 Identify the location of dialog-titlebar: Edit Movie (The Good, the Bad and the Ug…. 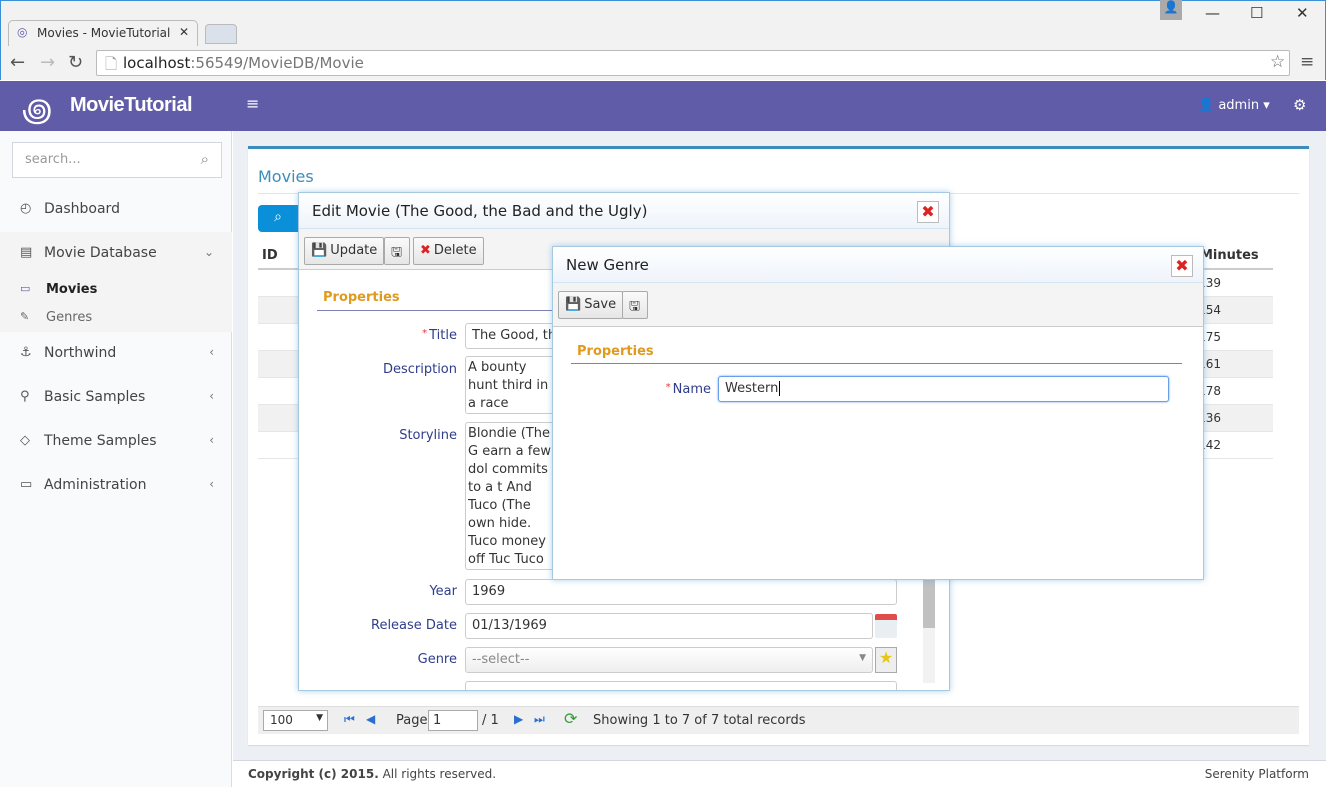
(624, 211).